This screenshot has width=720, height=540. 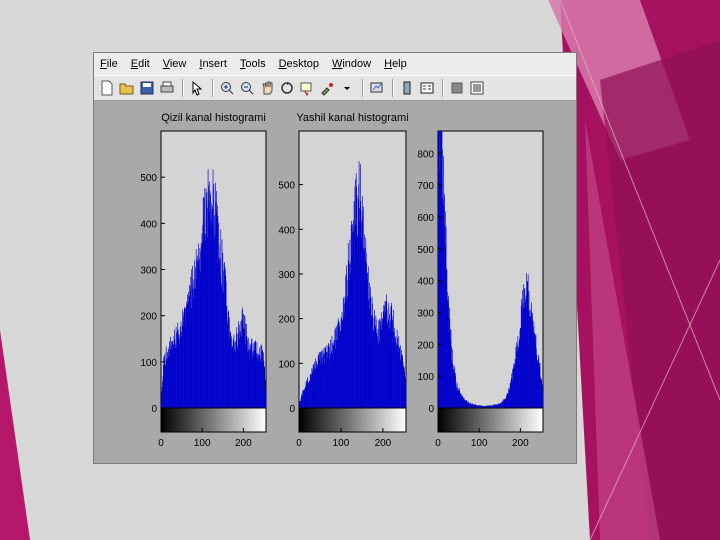 I want to click on y-tick-label: 800, so click(x=425, y=154).